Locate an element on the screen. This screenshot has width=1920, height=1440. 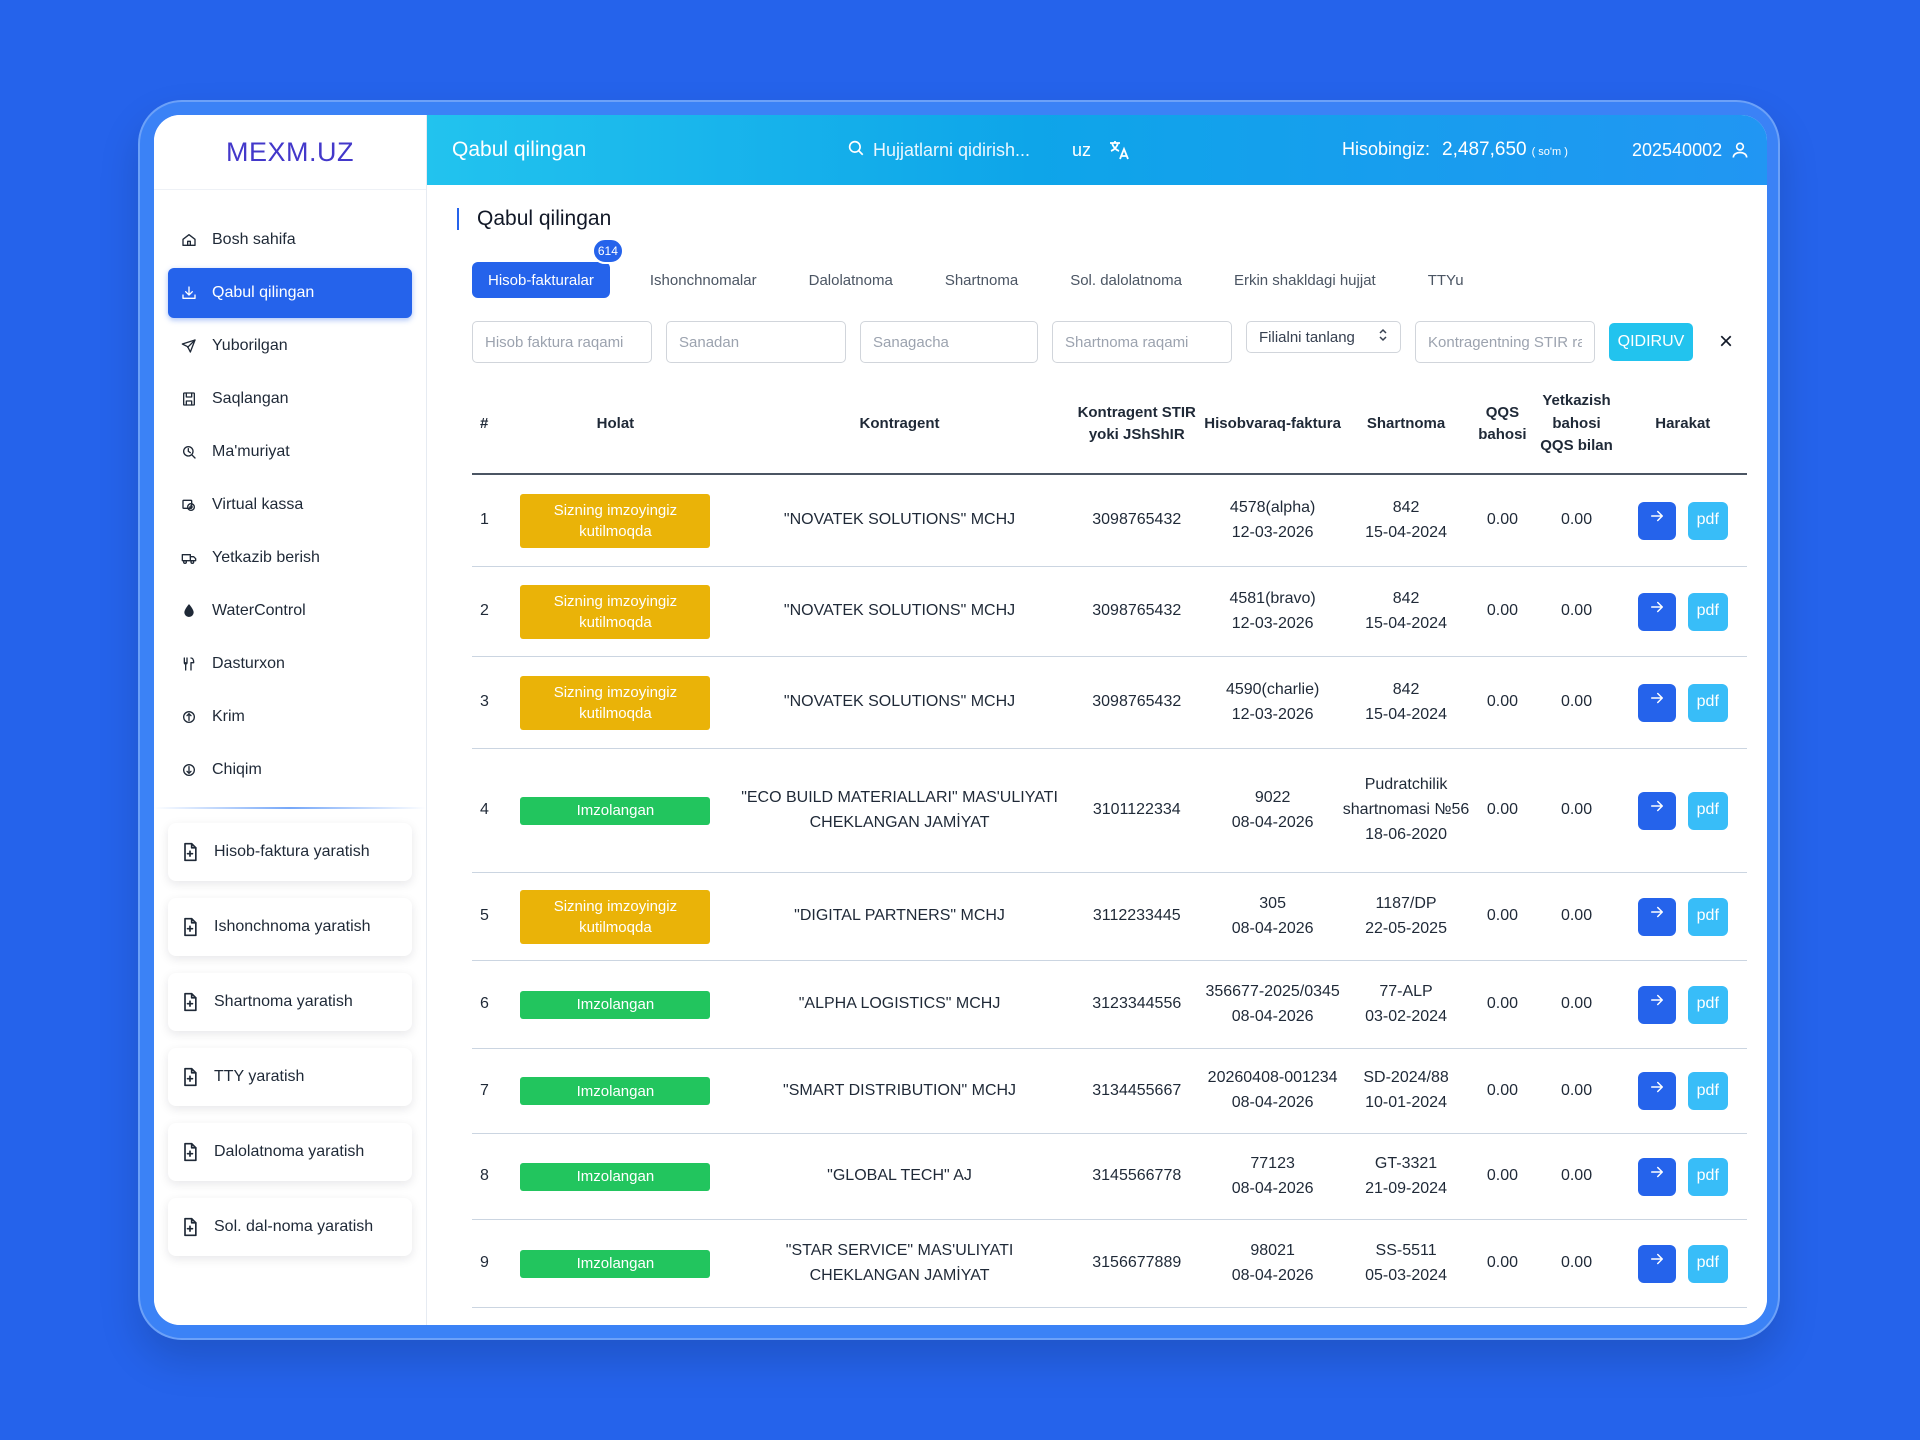
stir-input is located at coordinates (1505, 342).